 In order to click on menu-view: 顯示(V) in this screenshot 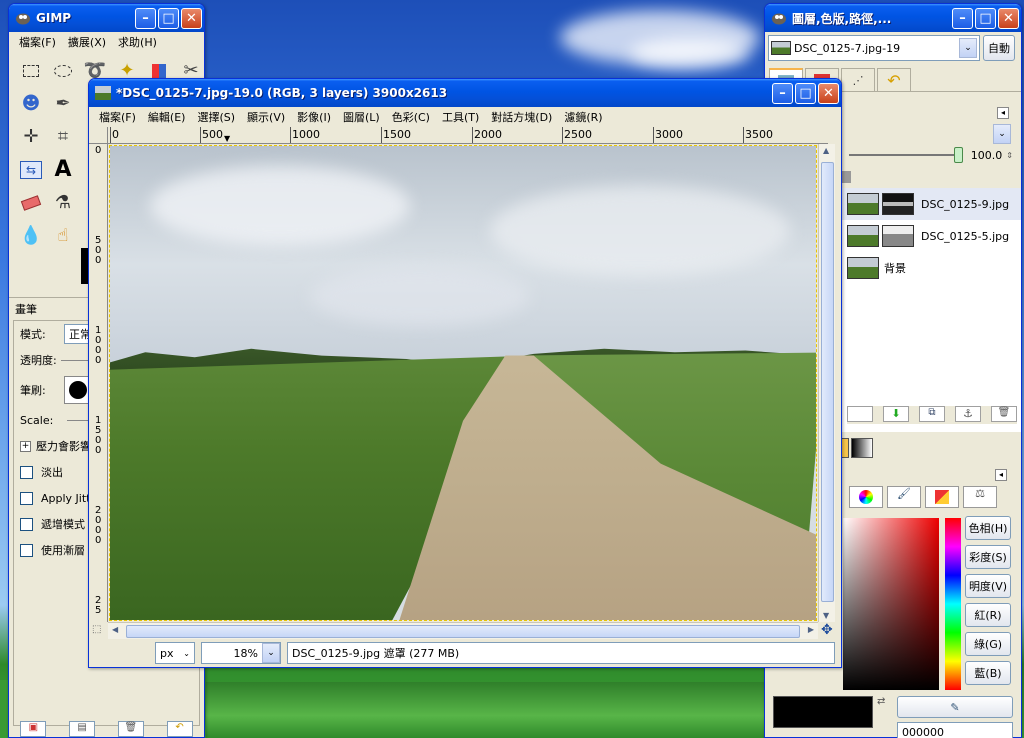, I will do `click(266, 117)`.